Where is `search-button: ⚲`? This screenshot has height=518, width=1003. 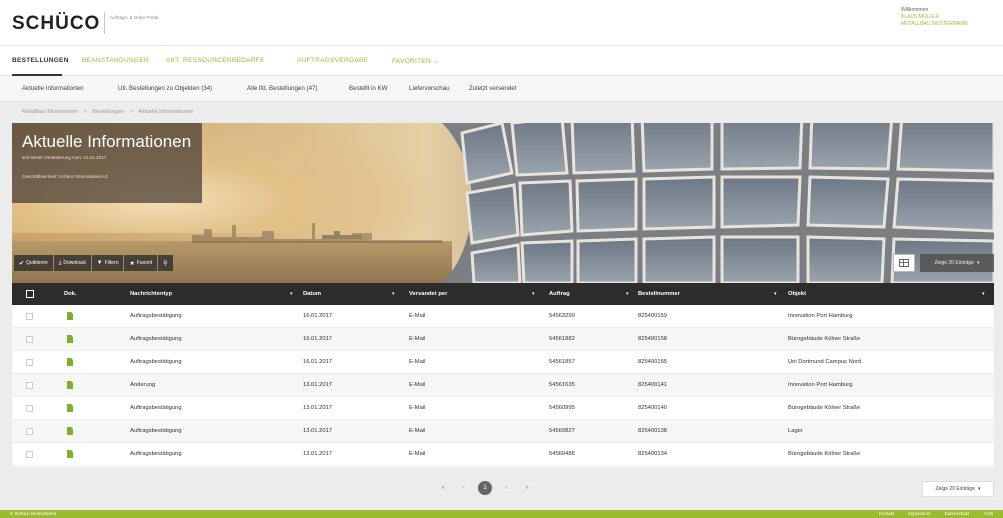 search-button: ⚲ is located at coordinates (165, 263).